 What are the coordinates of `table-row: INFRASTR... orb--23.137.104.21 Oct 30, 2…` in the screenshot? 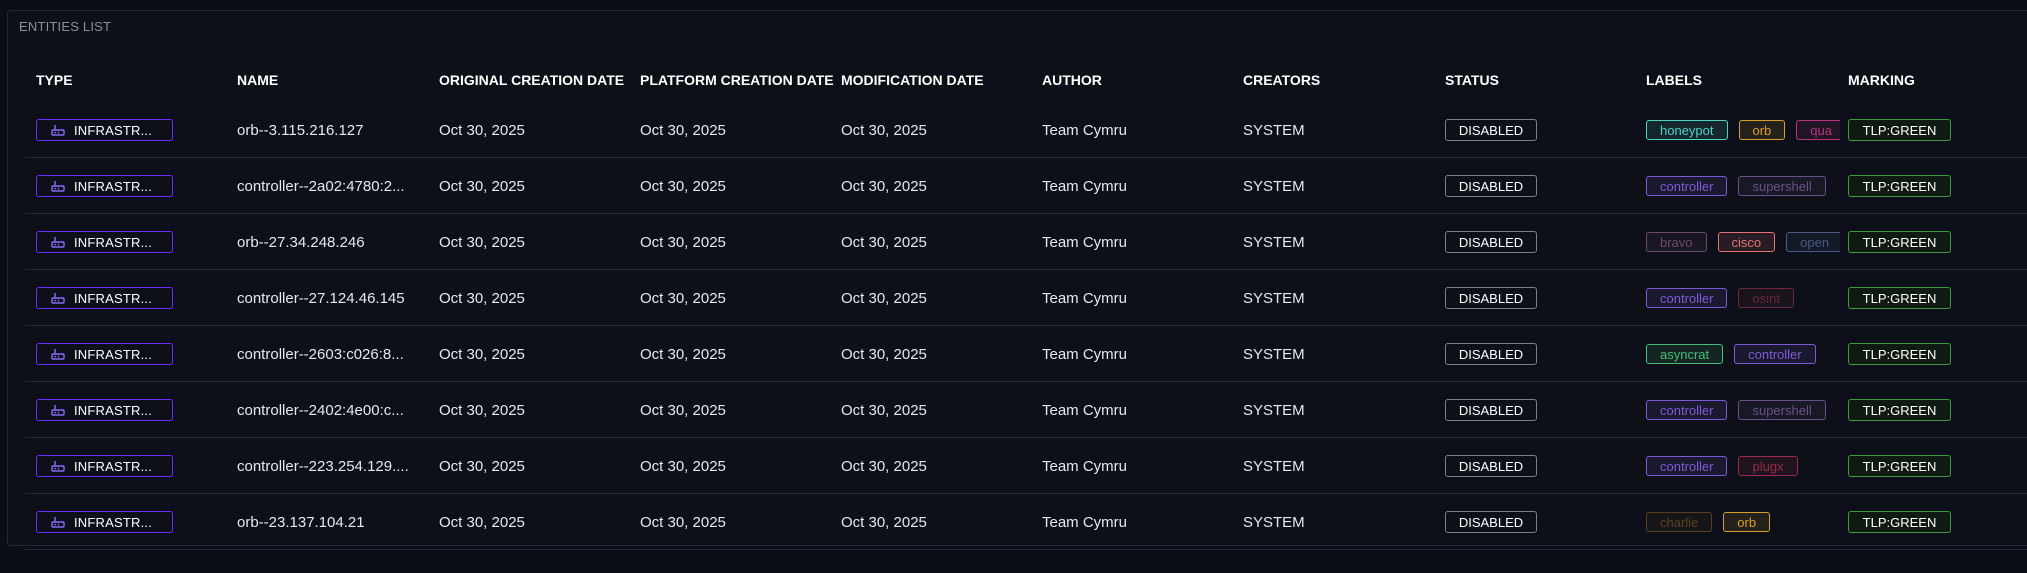 It's located at (1026, 522).